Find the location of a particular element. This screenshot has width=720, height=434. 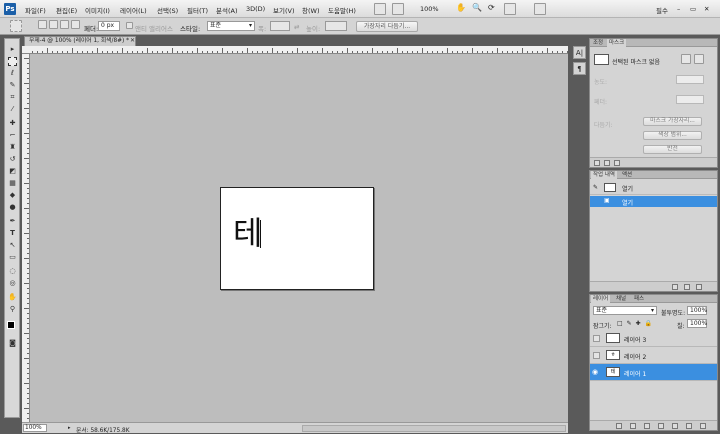

quick-mask-icon: ◙ is located at coordinates (12, 343).